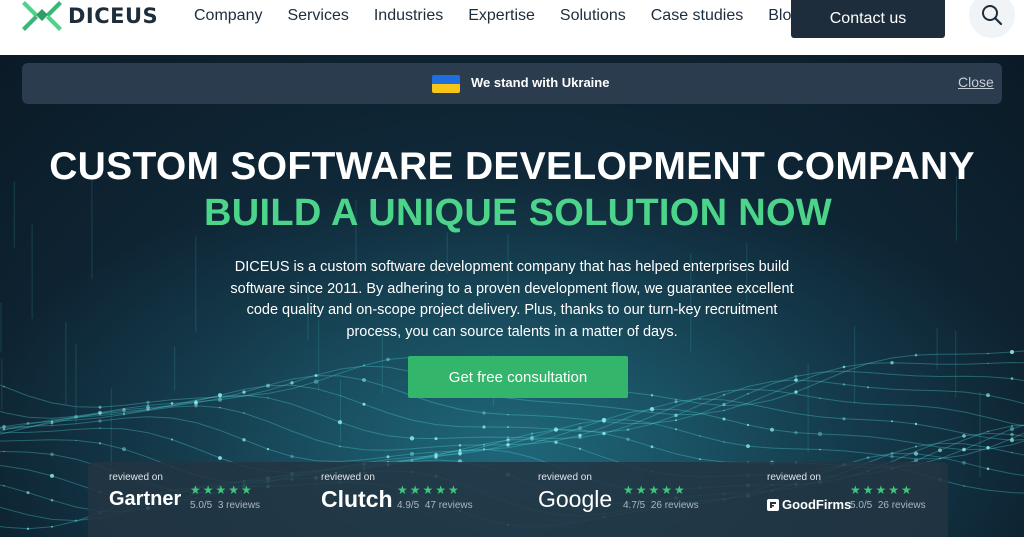  What do you see at coordinates (773, 505) in the screenshot?
I see `goodfirms-logo-icon` at bounding box center [773, 505].